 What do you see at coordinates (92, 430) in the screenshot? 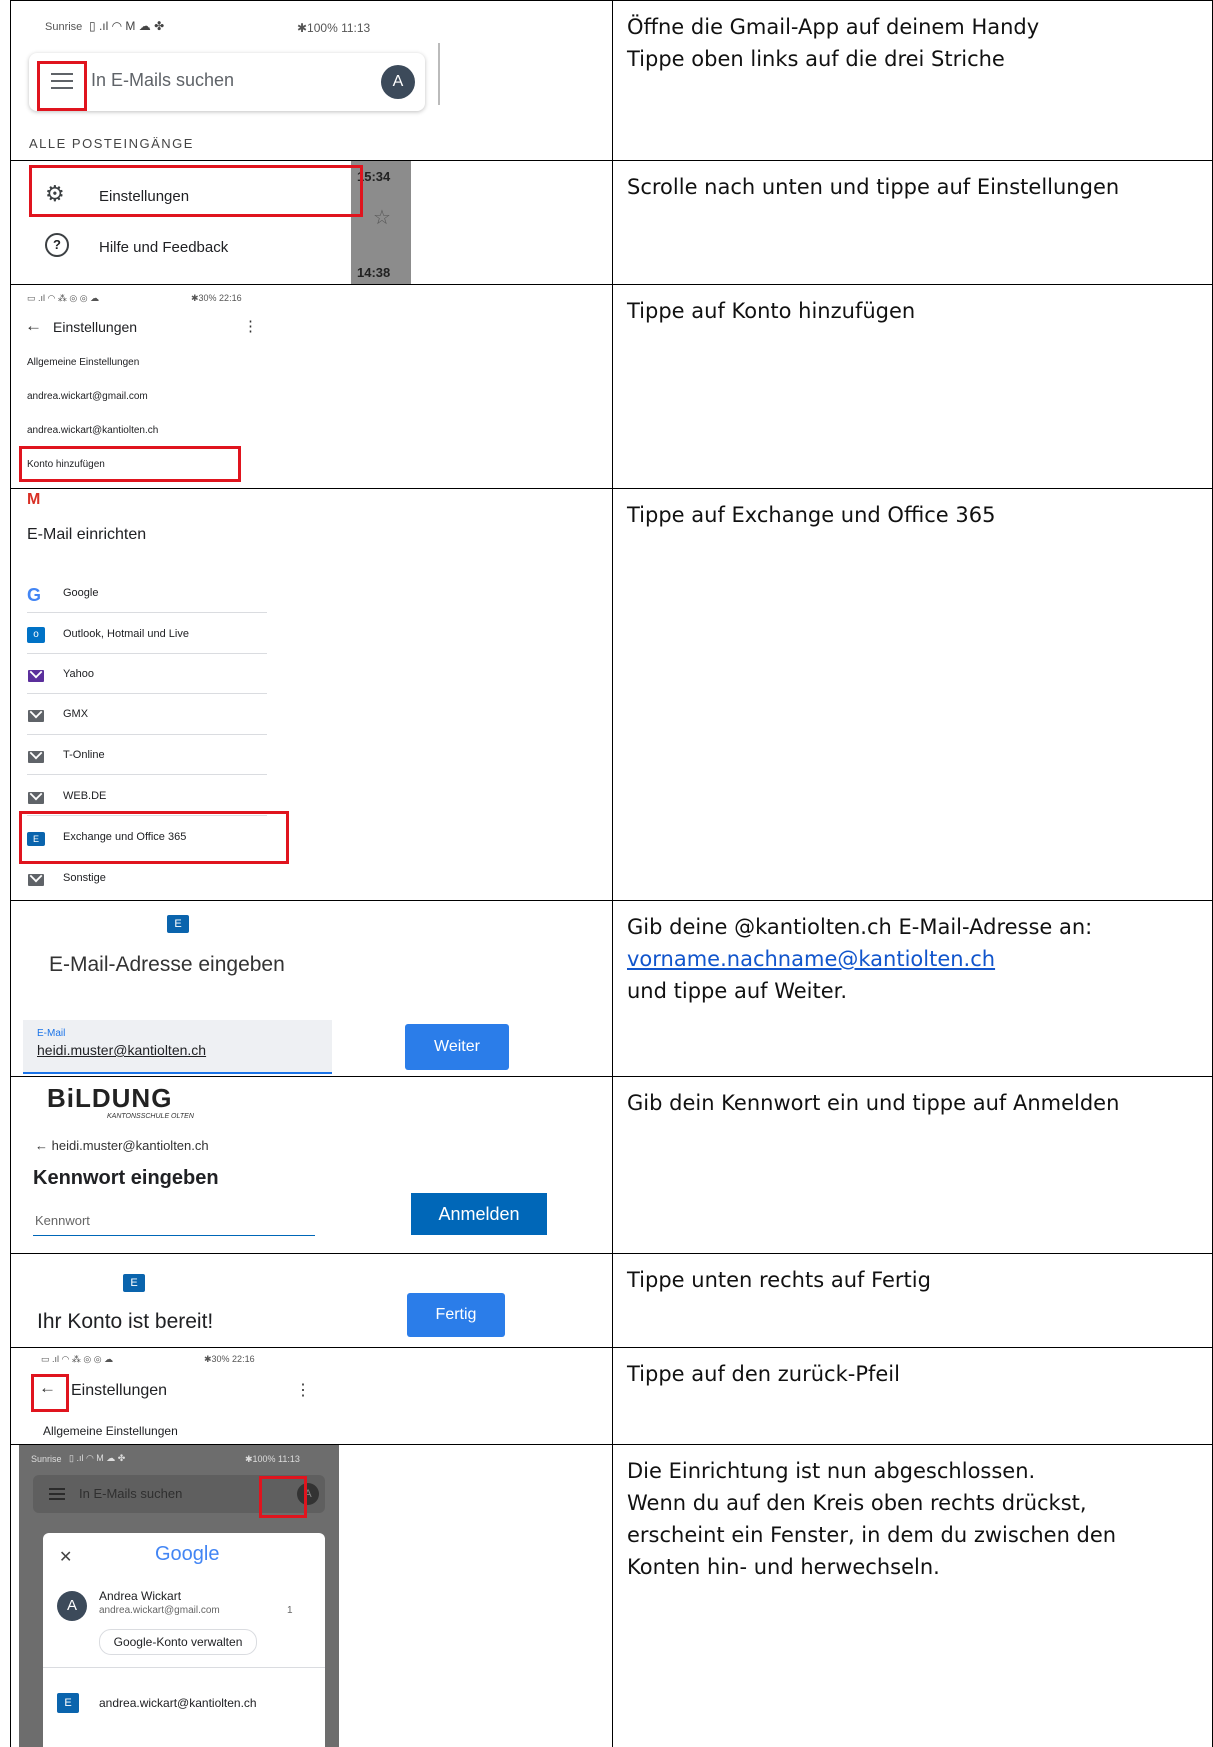
I see `settings-item: andrea.wickart@kantiolten.ch` at bounding box center [92, 430].